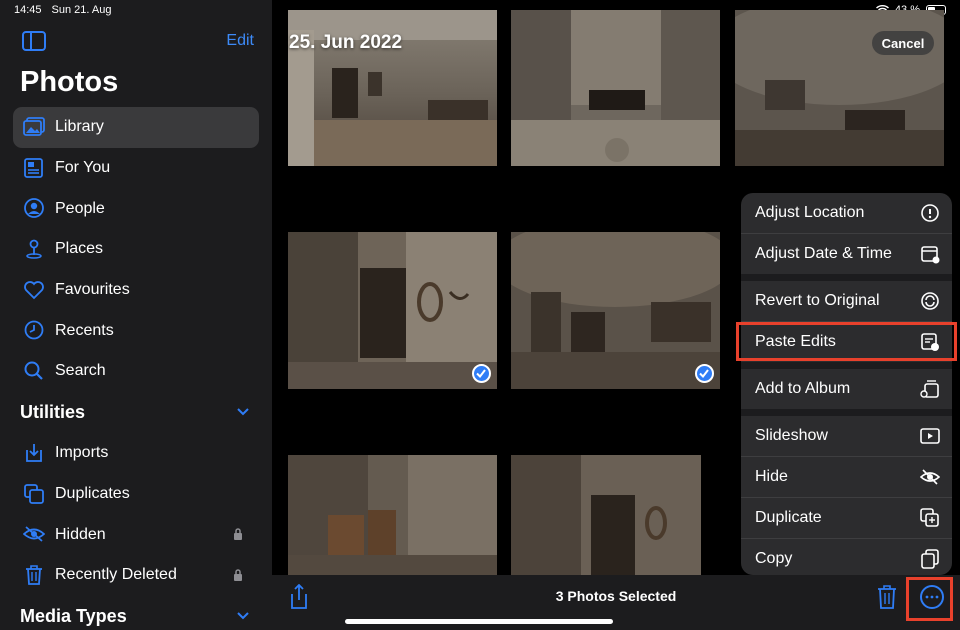 The height and width of the screenshot is (630, 960). Describe the element at coordinates (33, 167) in the screenshot. I see `for-you-icon` at that location.